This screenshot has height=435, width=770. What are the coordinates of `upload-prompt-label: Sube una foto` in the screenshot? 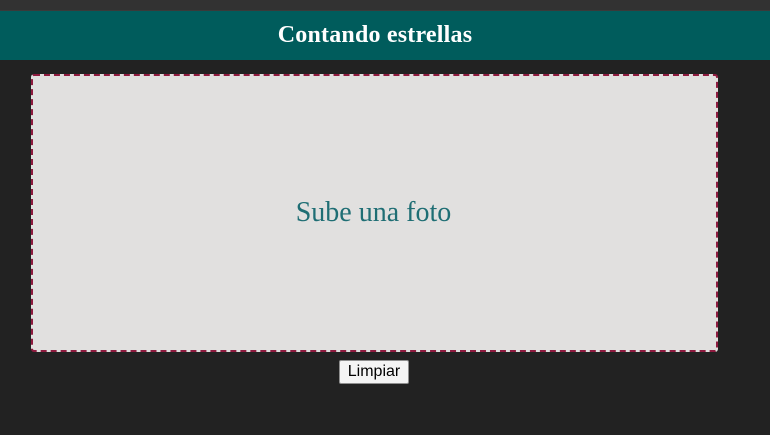 It's located at (373, 212).